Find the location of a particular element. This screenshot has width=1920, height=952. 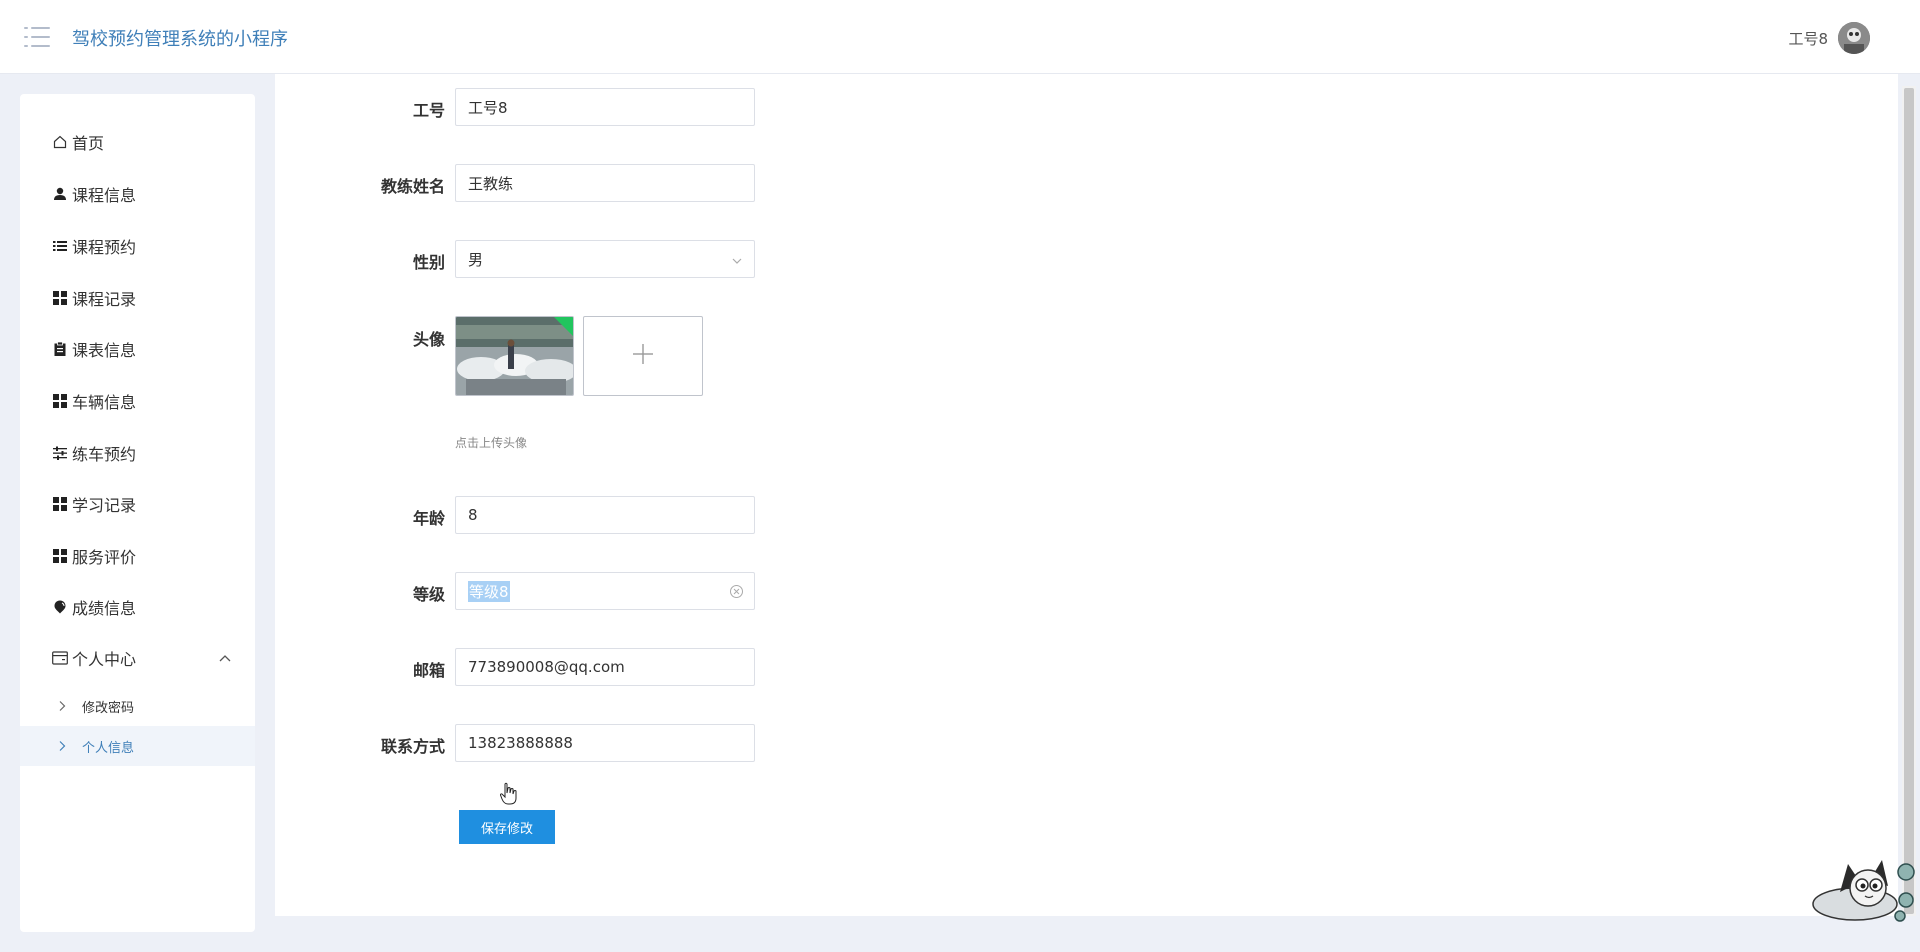

chevron-down-icon is located at coordinates (737, 260).